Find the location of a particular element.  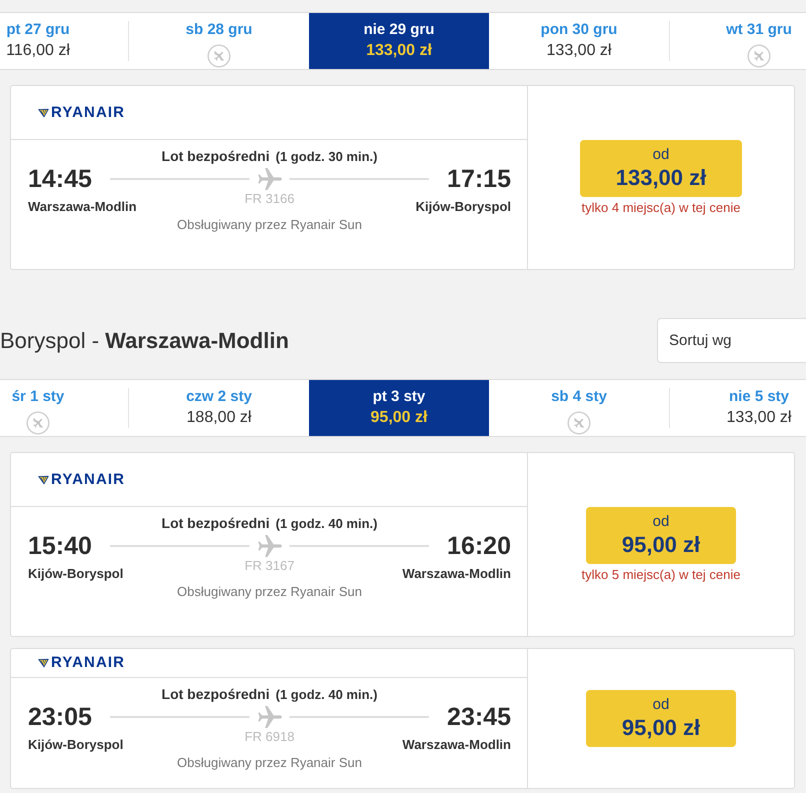

price-button: od 133,00 zł is located at coordinates (661, 168).